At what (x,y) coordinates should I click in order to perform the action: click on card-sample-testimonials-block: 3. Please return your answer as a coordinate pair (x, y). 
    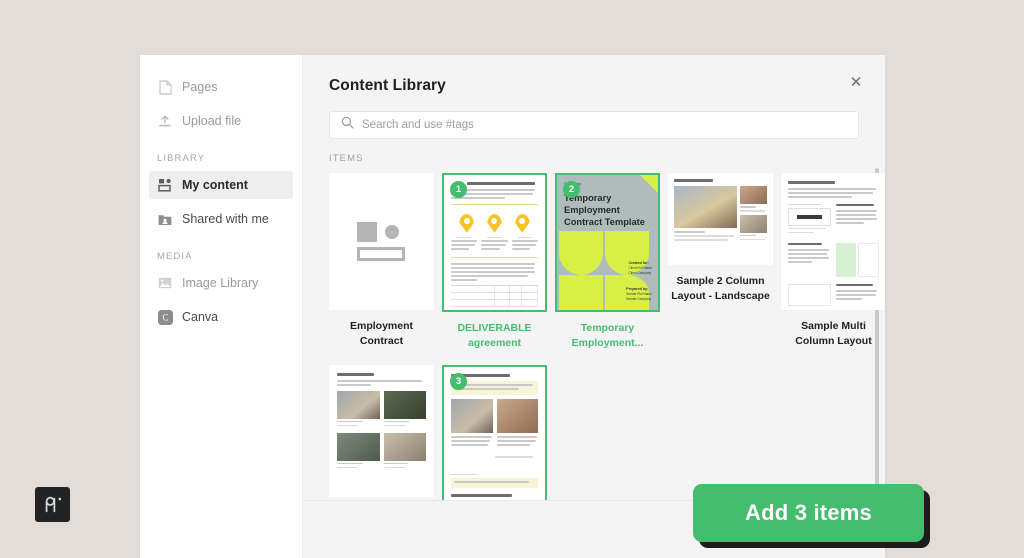
    Looking at the image, I should click on (494, 432).